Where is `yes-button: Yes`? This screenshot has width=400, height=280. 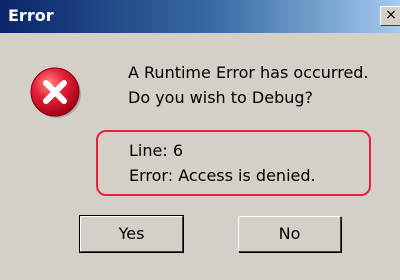
yes-button: Yes is located at coordinates (131, 234).